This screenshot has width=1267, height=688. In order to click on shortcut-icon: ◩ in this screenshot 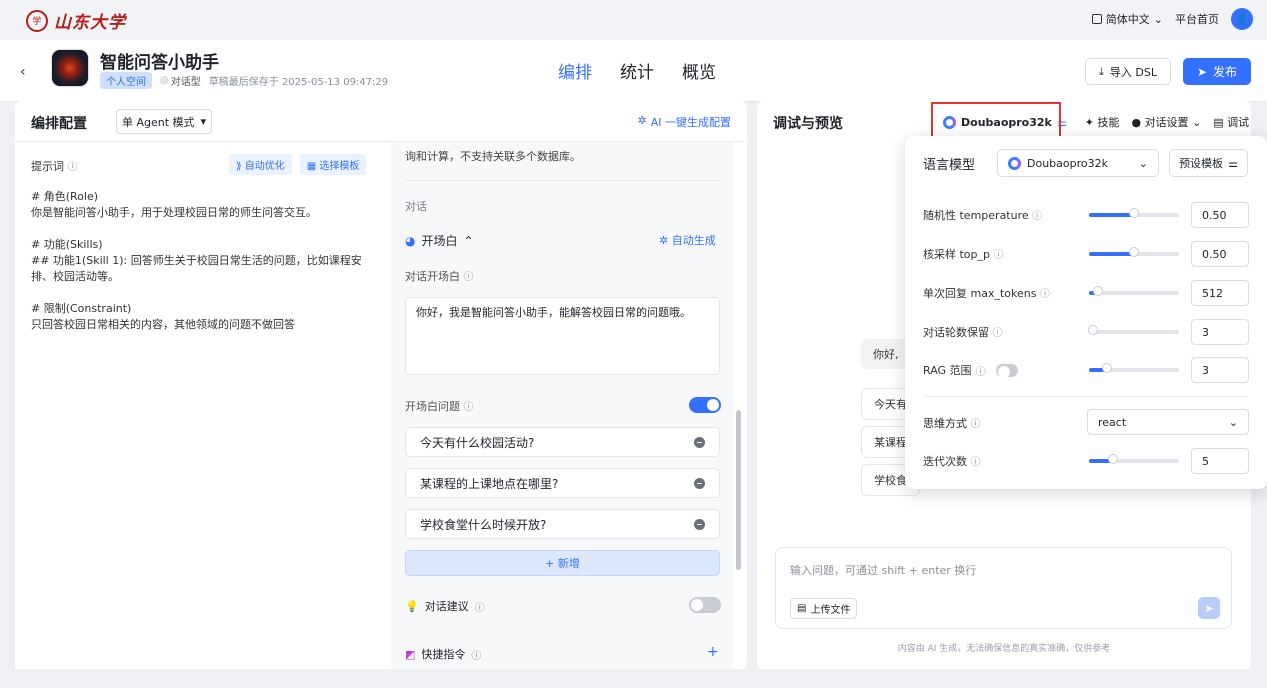, I will do `click(410, 654)`.